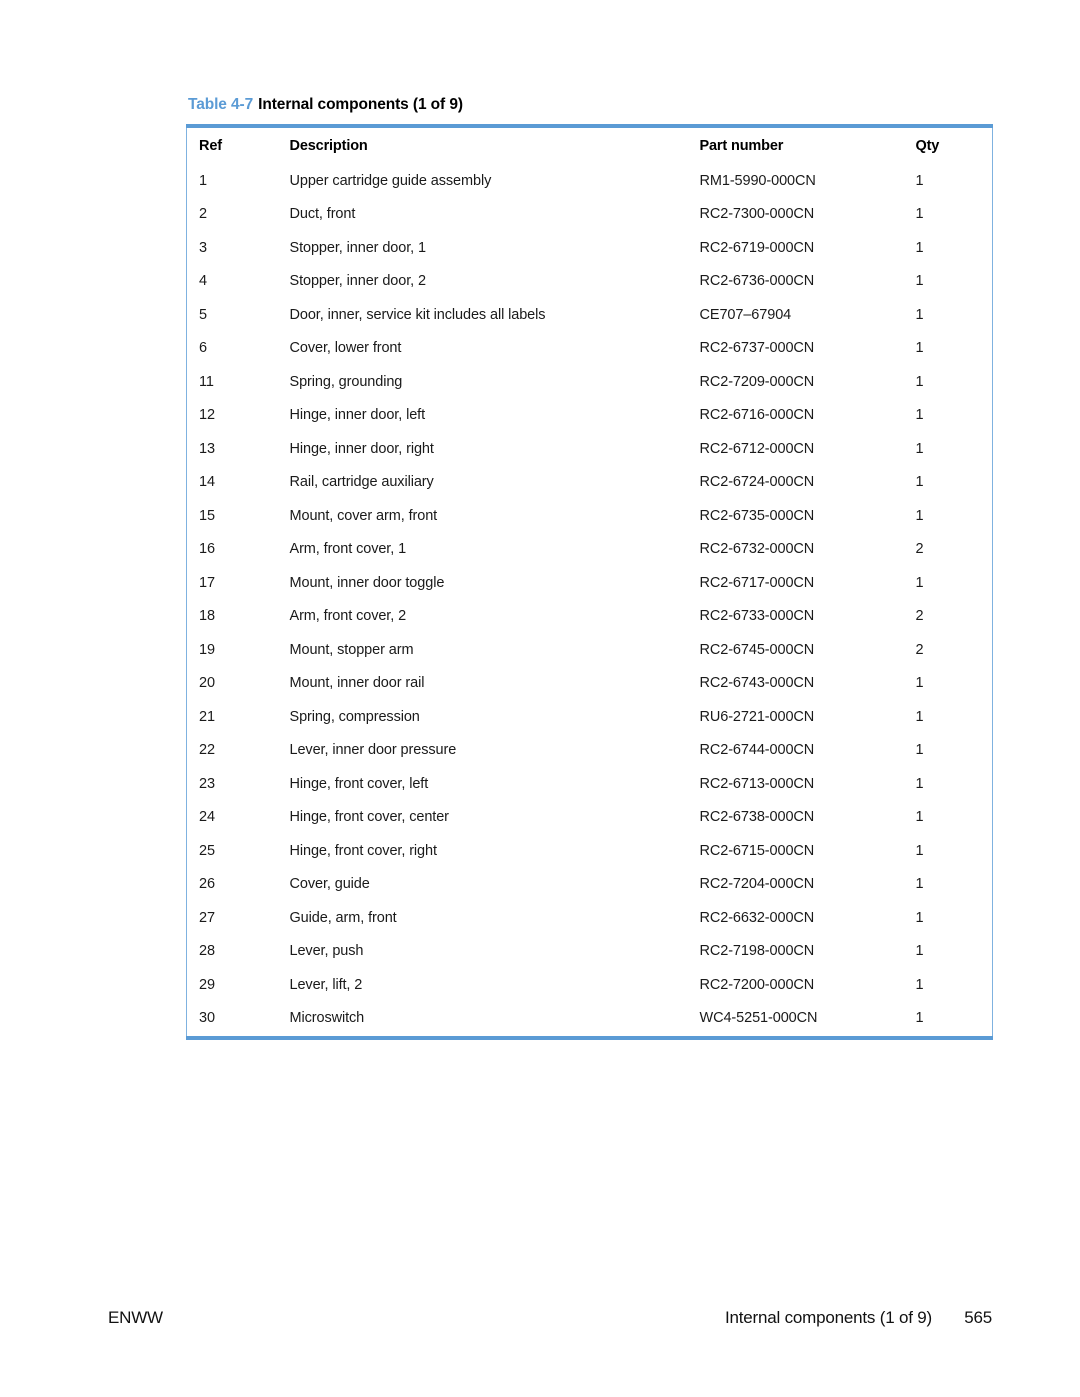 The width and height of the screenshot is (1080, 1397). What do you see at coordinates (757, 750) in the screenshot?
I see `cell-part-number: RC2-6744-000CN` at bounding box center [757, 750].